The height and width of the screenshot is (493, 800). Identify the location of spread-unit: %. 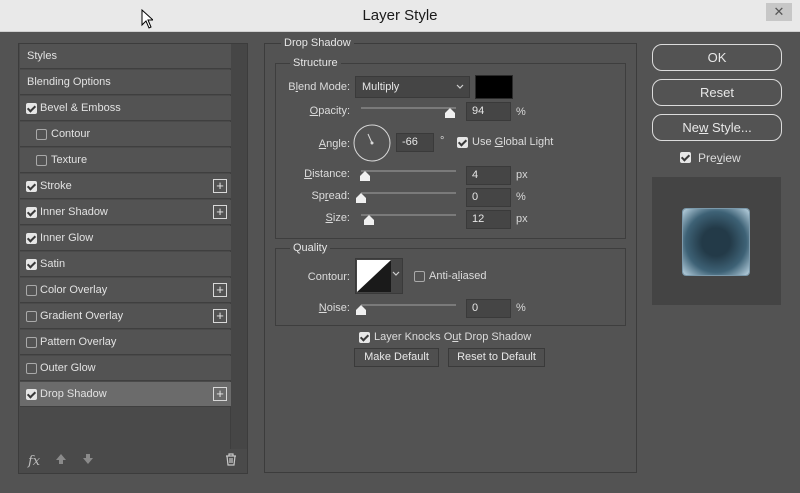
(521, 197).